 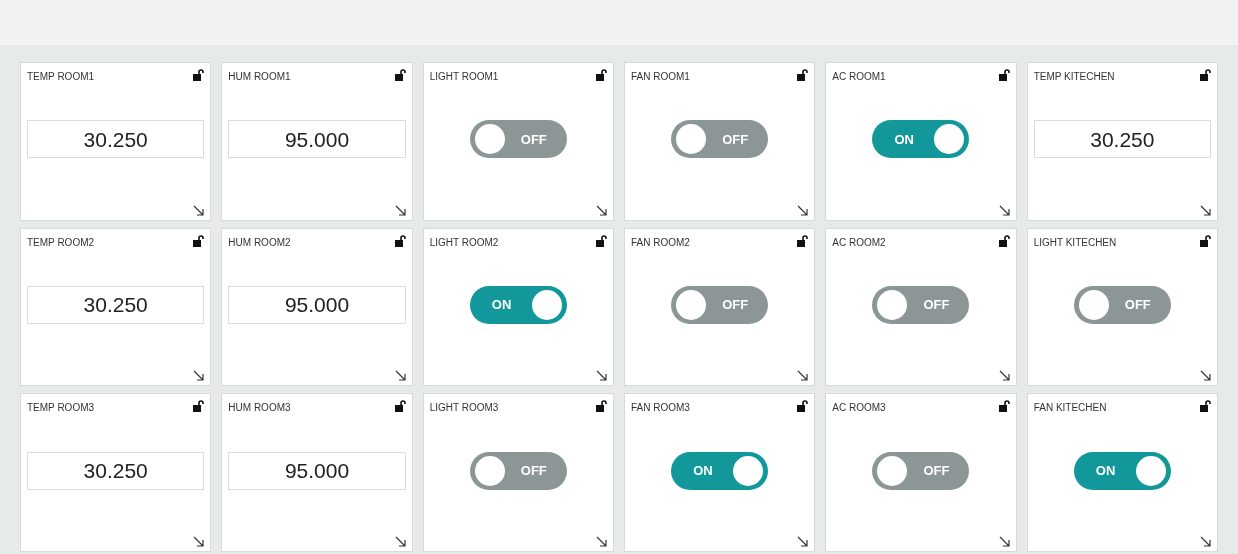 What do you see at coordinates (660, 408) in the screenshot?
I see `widget-title: FAN ROOM3` at bounding box center [660, 408].